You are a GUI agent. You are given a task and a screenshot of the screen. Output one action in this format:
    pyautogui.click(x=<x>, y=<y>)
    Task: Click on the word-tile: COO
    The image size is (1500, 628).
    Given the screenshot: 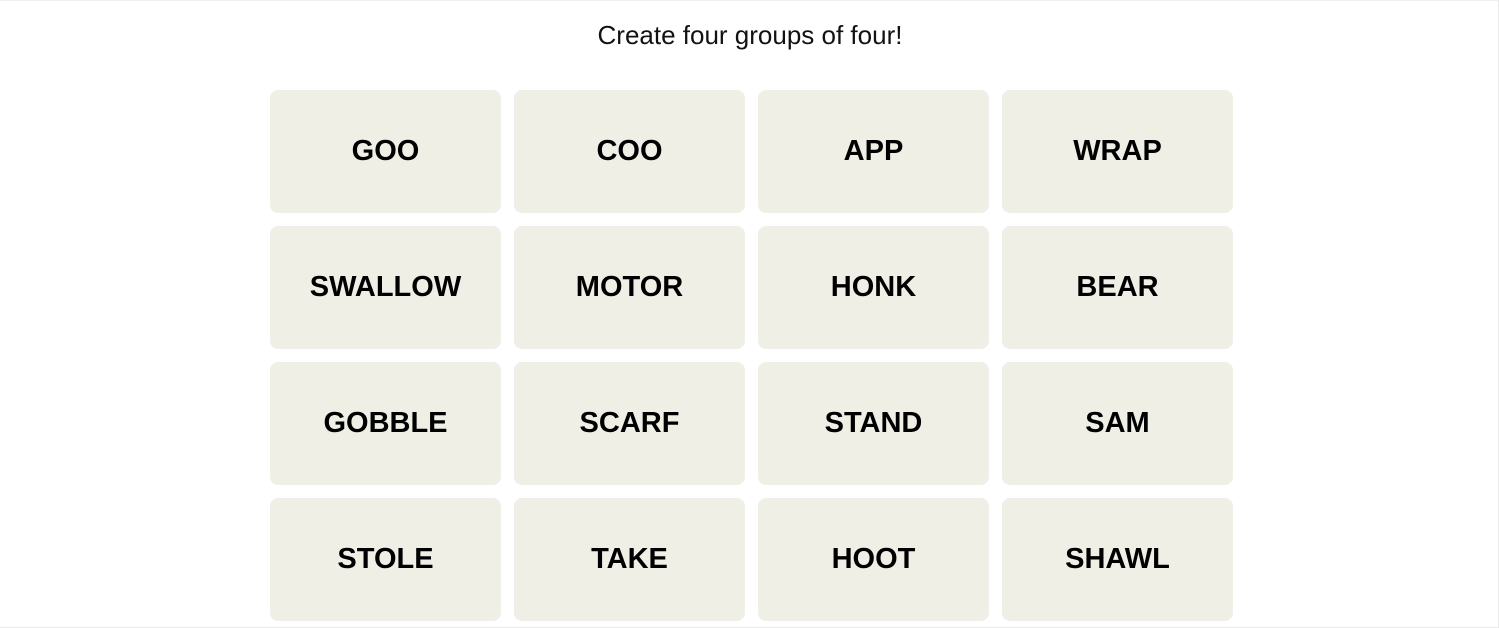 What is the action you would take?
    pyautogui.click(x=629, y=151)
    